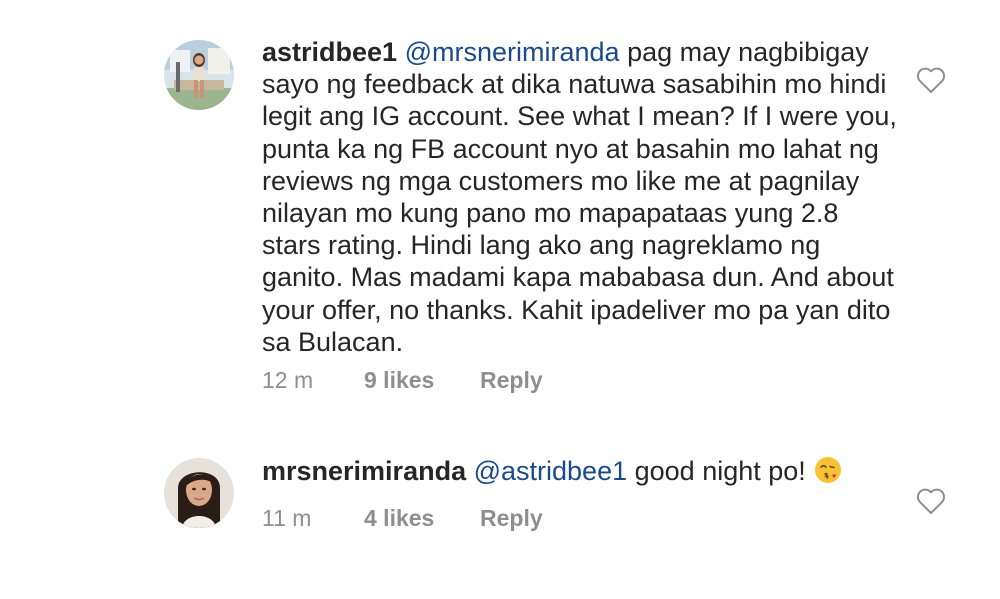 The height and width of the screenshot is (599, 1000). I want to click on comment-username: astridbee1, so click(329, 52).